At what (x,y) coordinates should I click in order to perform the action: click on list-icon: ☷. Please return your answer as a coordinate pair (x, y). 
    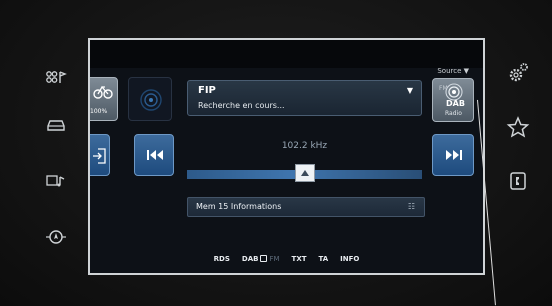
    Looking at the image, I should click on (412, 206).